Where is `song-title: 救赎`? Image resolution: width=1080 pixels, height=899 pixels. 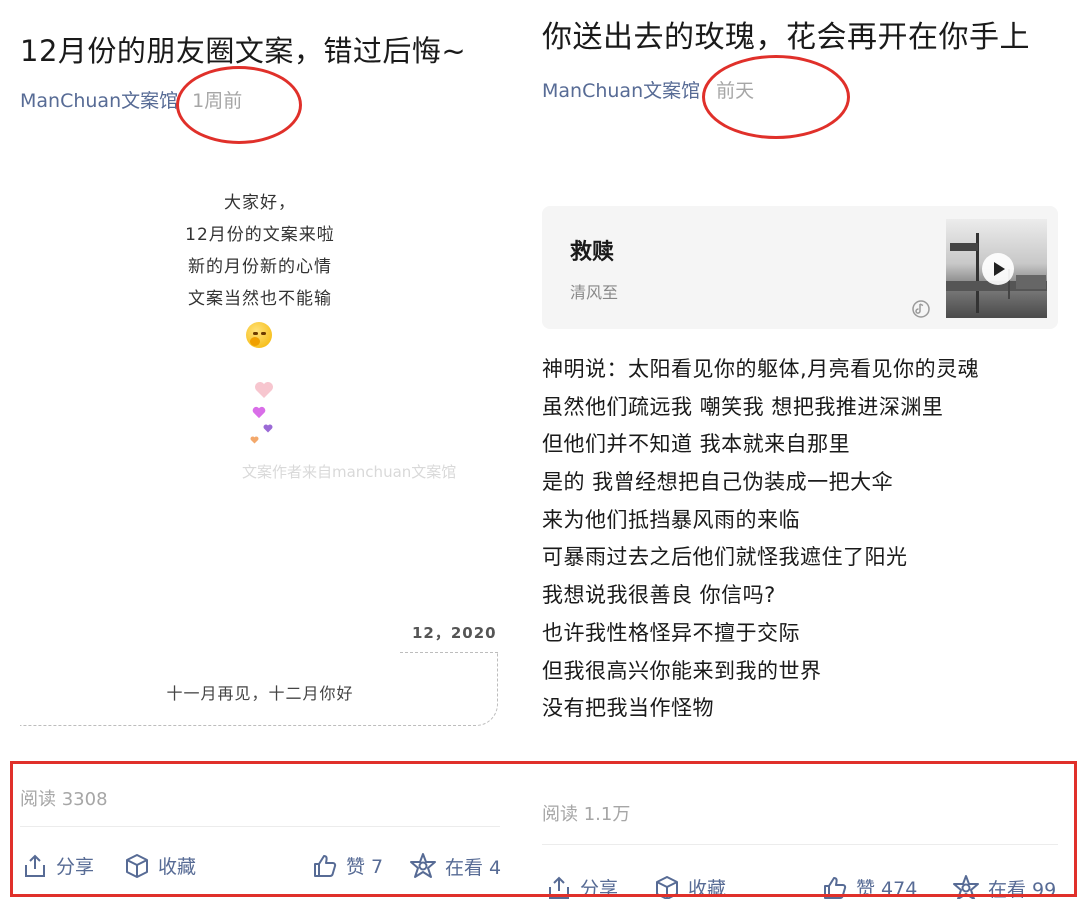 song-title: 救赎 is located at coordinates (592, 252).